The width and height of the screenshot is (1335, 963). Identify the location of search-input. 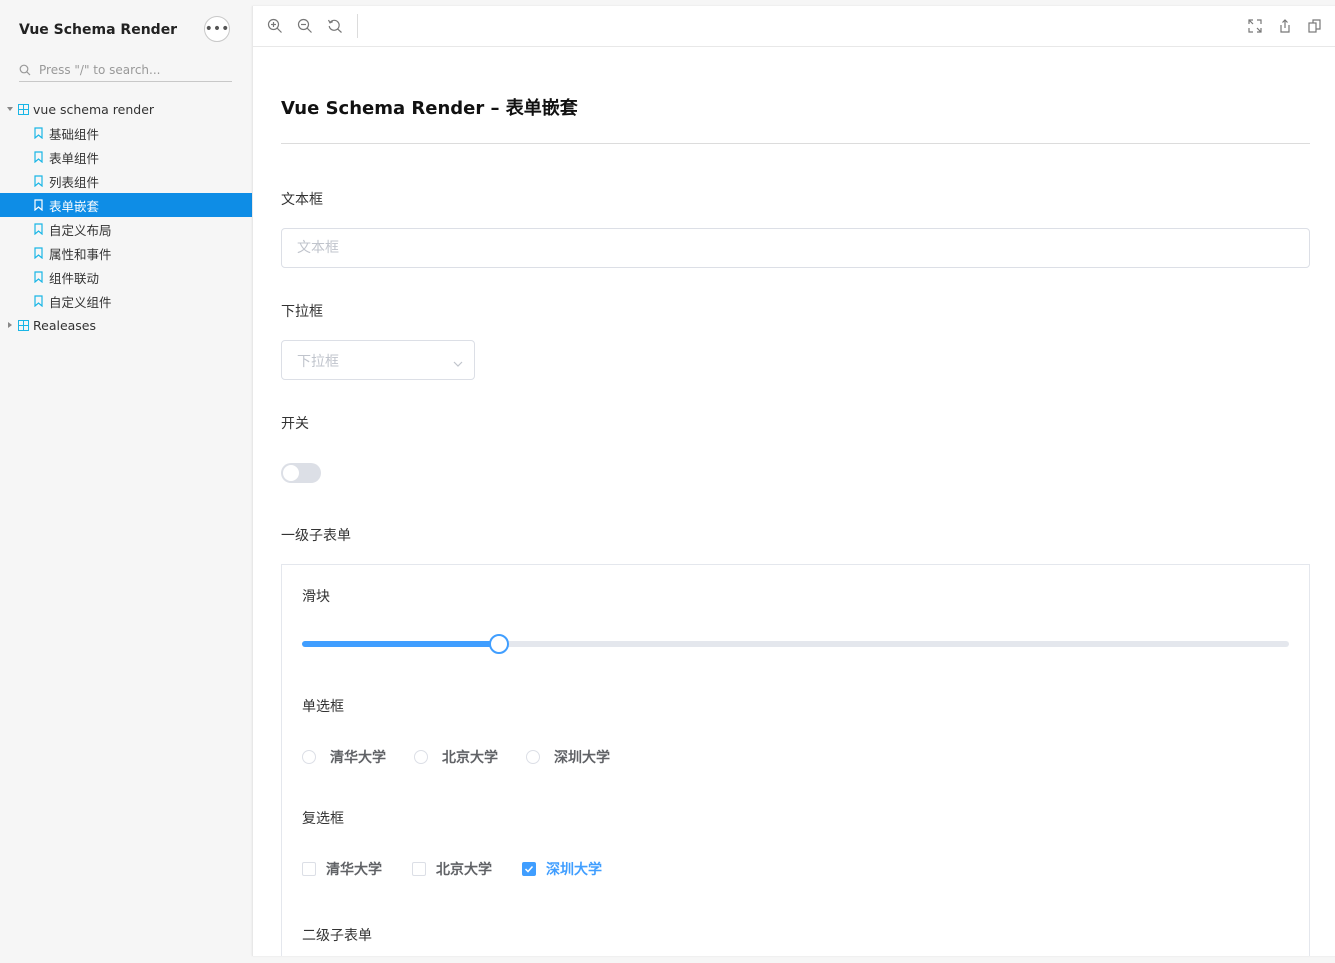
(129, 70).